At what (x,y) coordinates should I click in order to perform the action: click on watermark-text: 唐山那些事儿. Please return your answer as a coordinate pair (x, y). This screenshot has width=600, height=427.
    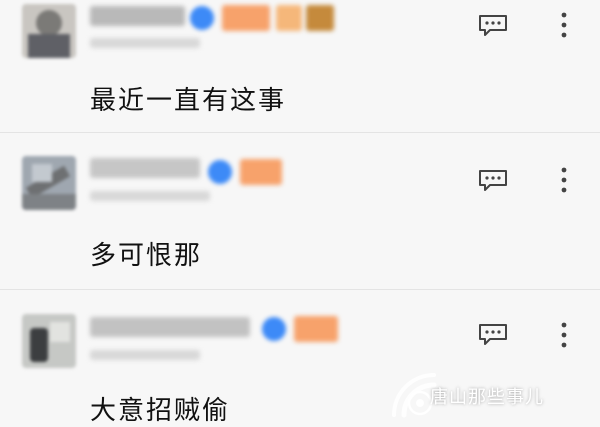
    Looking at the image, I should click on (487, 397).